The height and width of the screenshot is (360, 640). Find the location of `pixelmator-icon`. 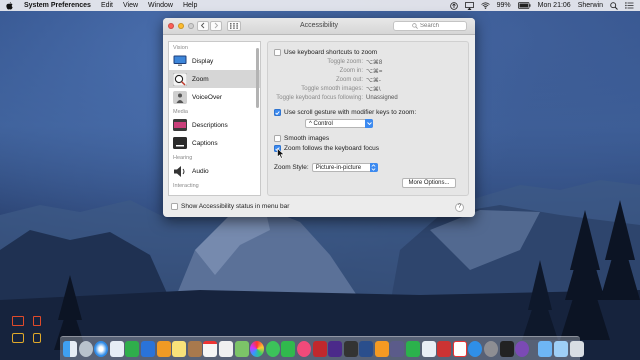

pixelmator-icon is located at coordinates (397, 348).